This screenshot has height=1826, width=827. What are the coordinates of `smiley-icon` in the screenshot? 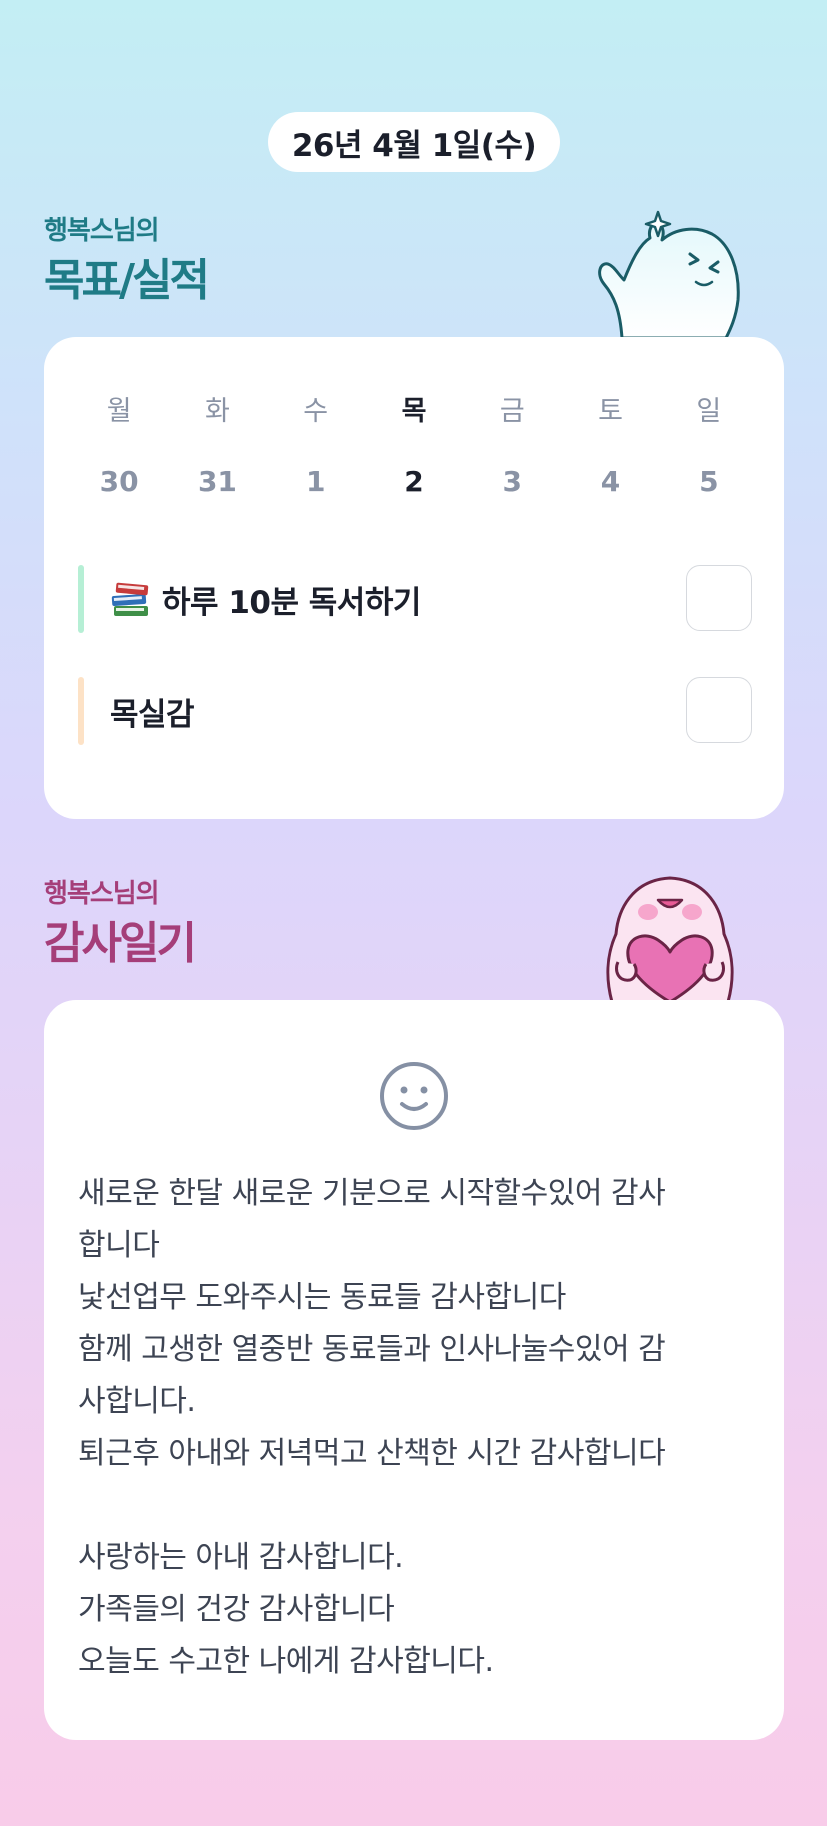 It's located at (414, 1096).